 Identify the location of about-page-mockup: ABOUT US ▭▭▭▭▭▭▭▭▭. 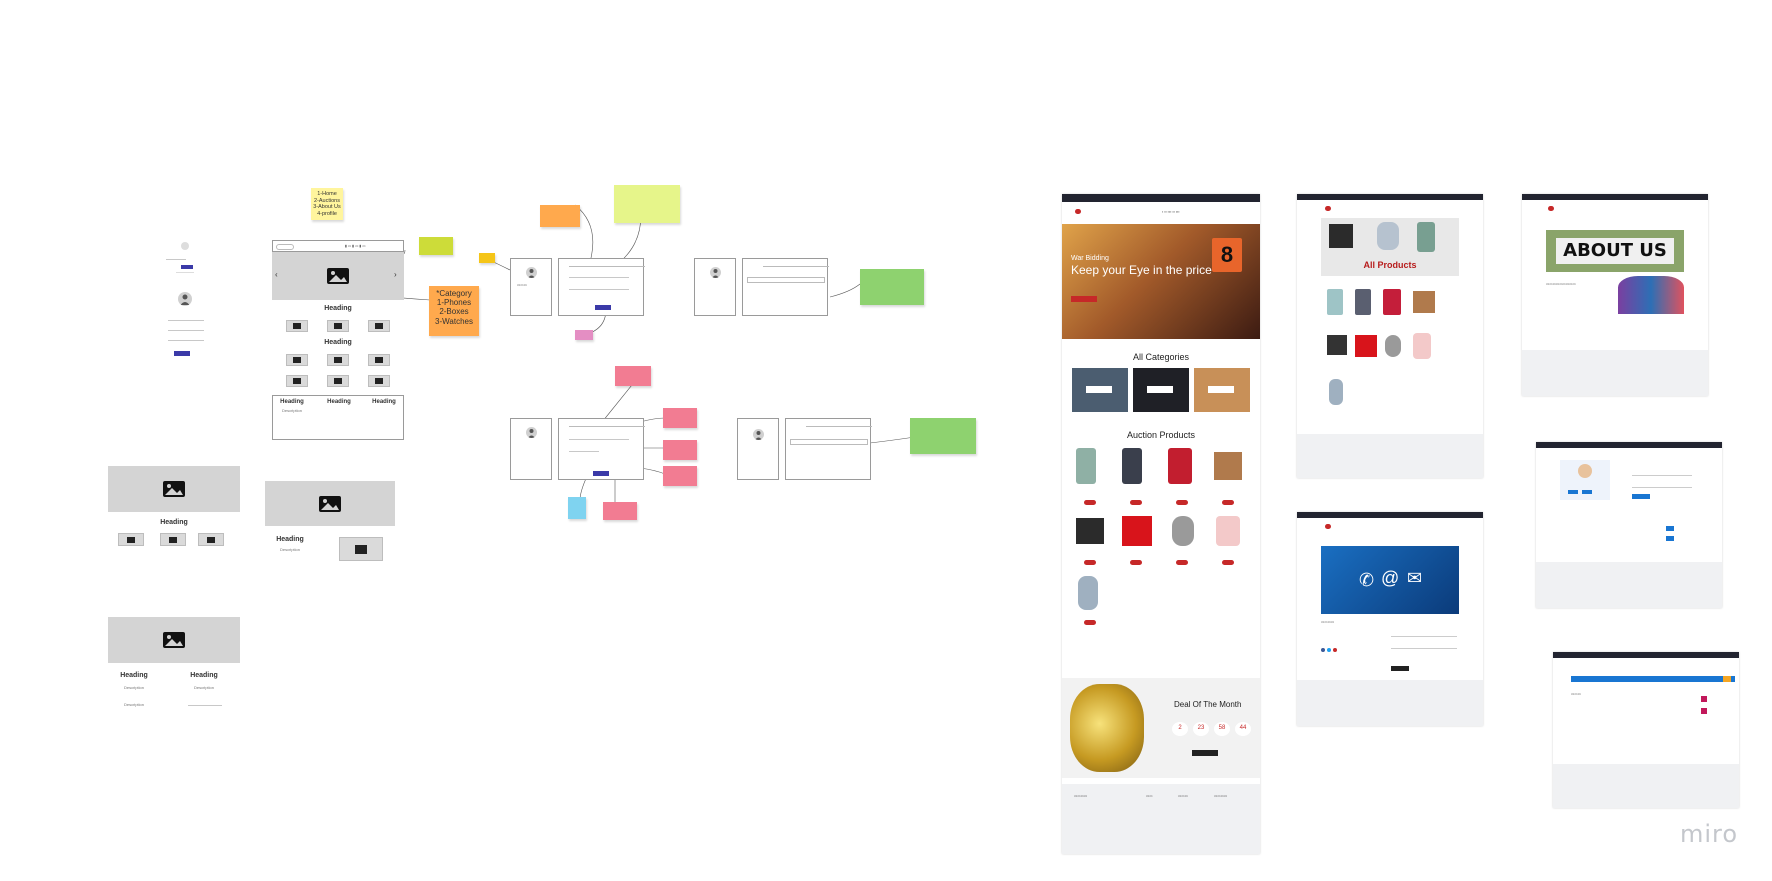
(1615, 295).